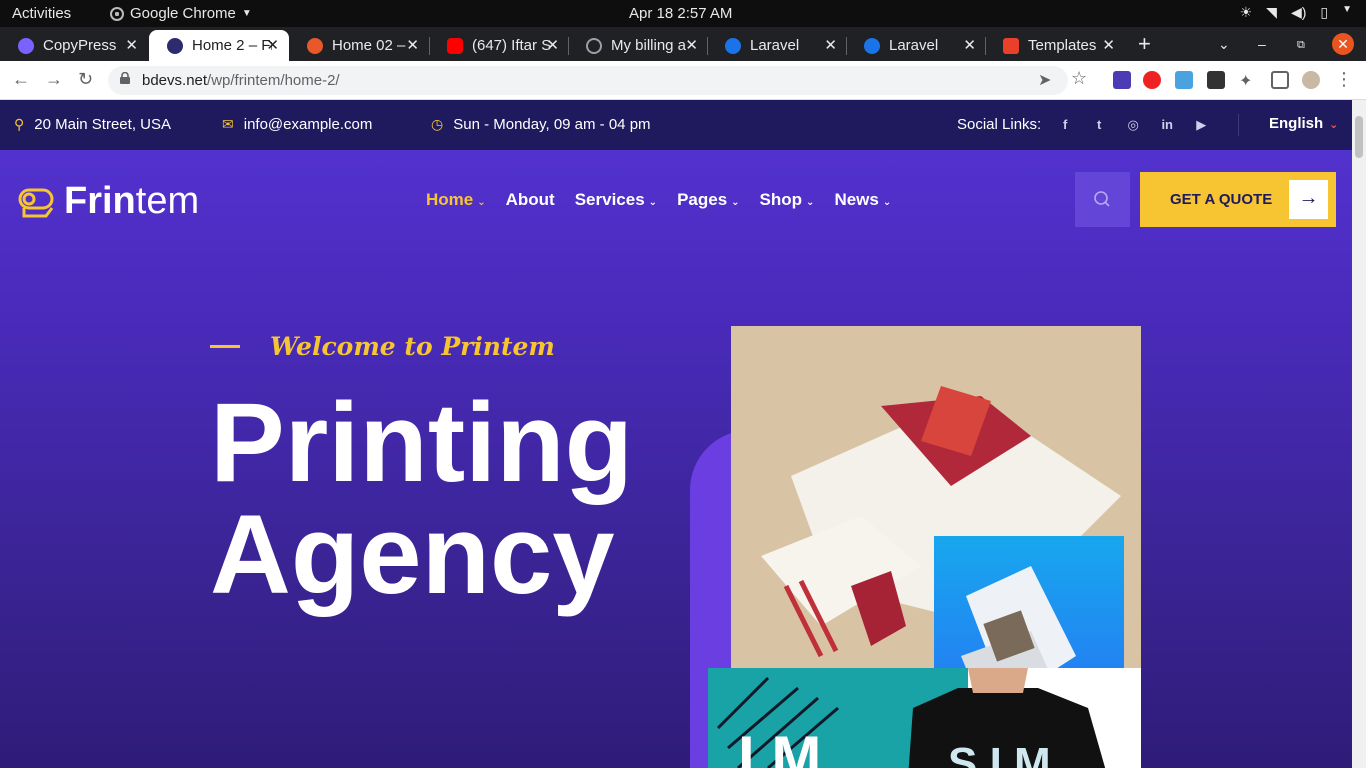 Image resolution: width=1366 pixels, height=768 pixels. What do you see at coordinates (594, 45) in the screenshot?
I see `globe-icon` at bounding box center [594, 45].